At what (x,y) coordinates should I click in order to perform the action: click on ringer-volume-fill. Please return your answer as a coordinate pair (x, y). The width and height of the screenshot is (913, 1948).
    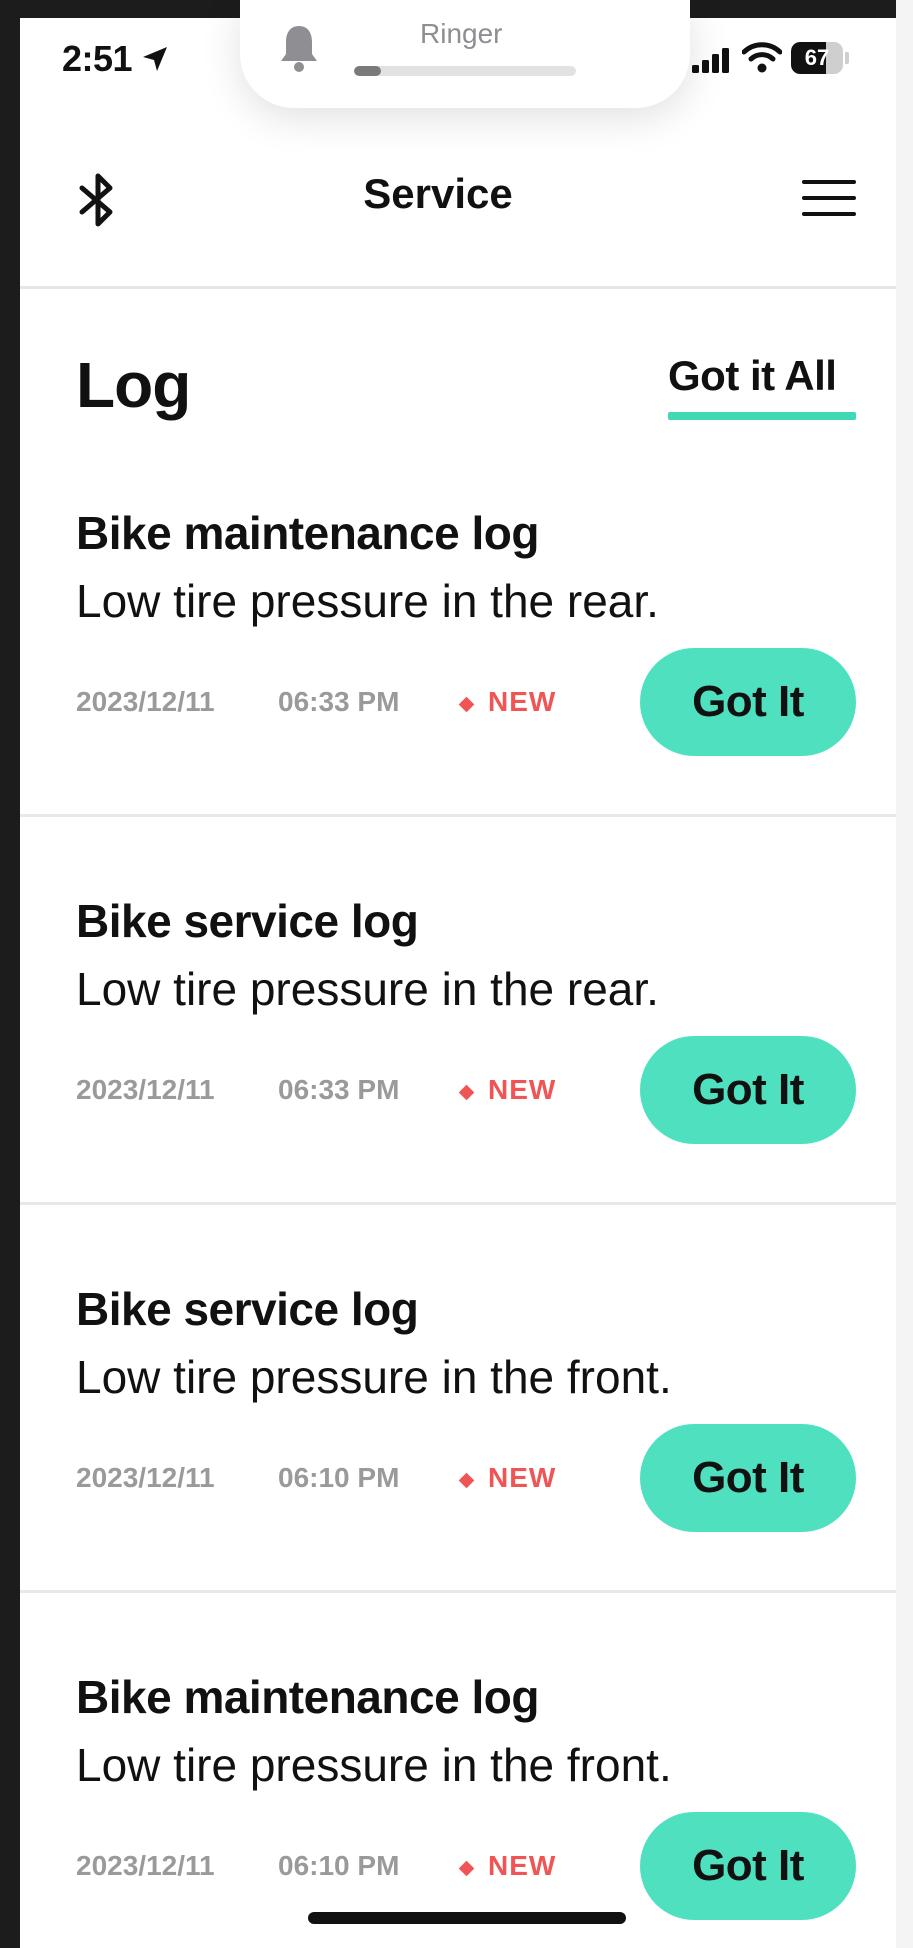
    Looking at the image, I should click on (367, 71).